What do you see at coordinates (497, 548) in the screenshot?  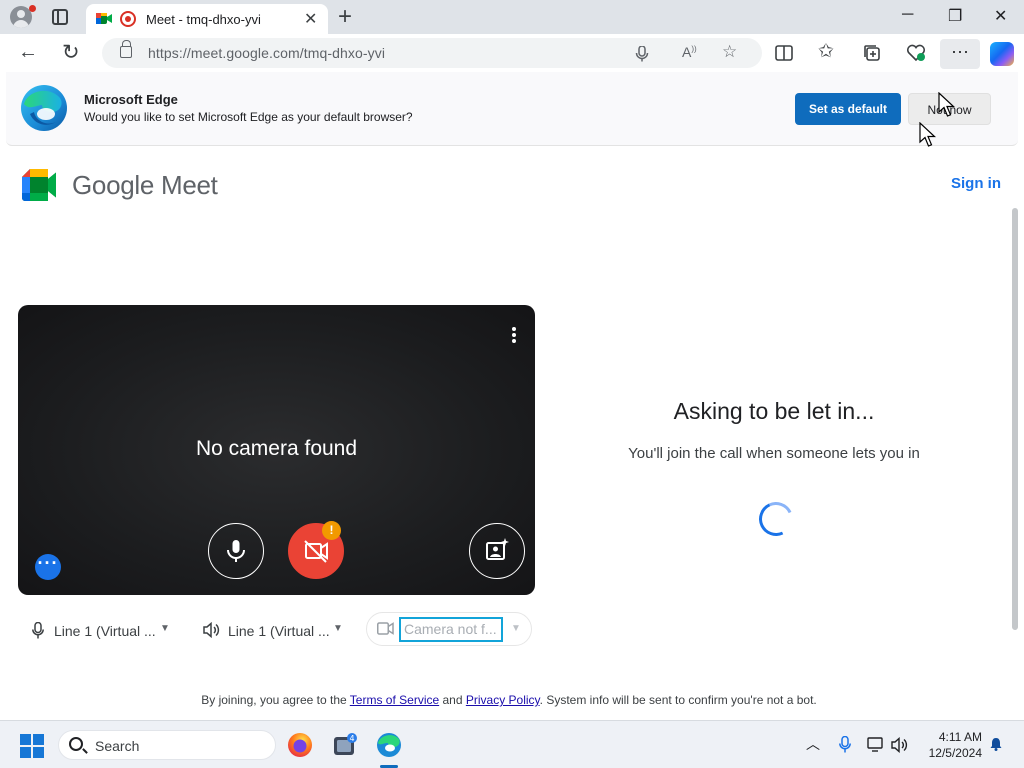 I see `effects-icon` at bounding box center [497, 548].